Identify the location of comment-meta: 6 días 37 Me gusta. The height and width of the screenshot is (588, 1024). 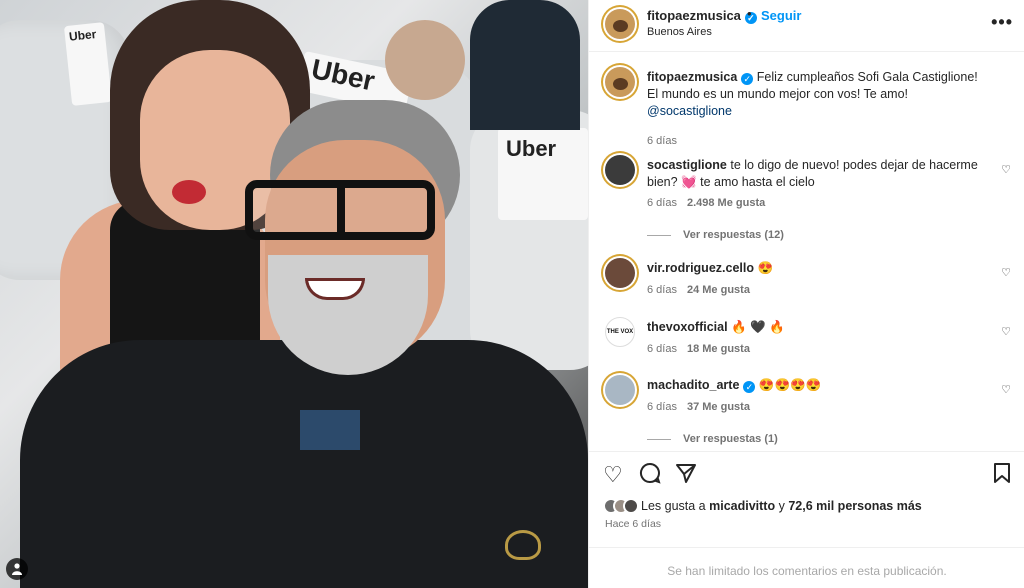
(698, 407).